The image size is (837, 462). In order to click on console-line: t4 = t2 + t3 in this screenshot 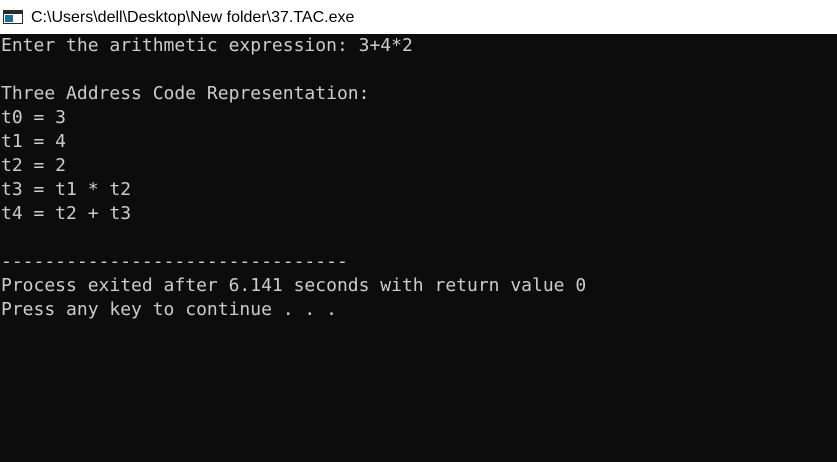, I will do `click(66, 213)`.